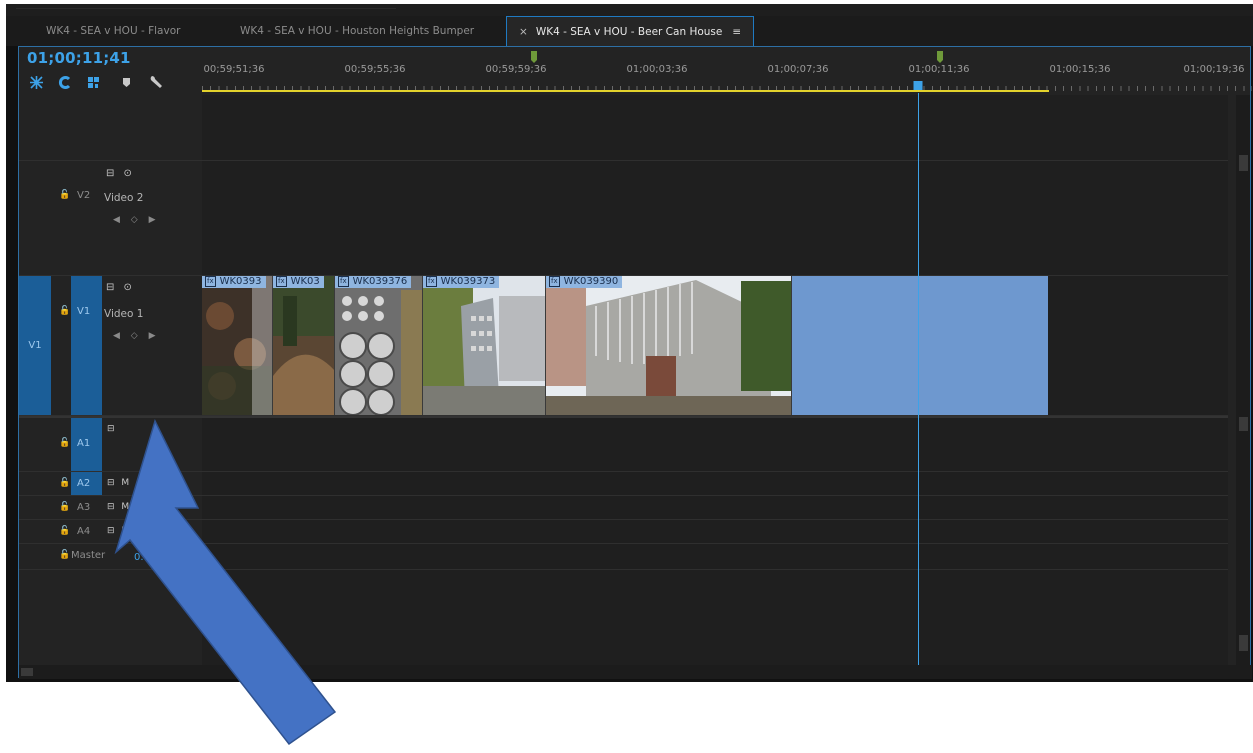  I want to click on track-a1-label: A1, so click(83, 443).